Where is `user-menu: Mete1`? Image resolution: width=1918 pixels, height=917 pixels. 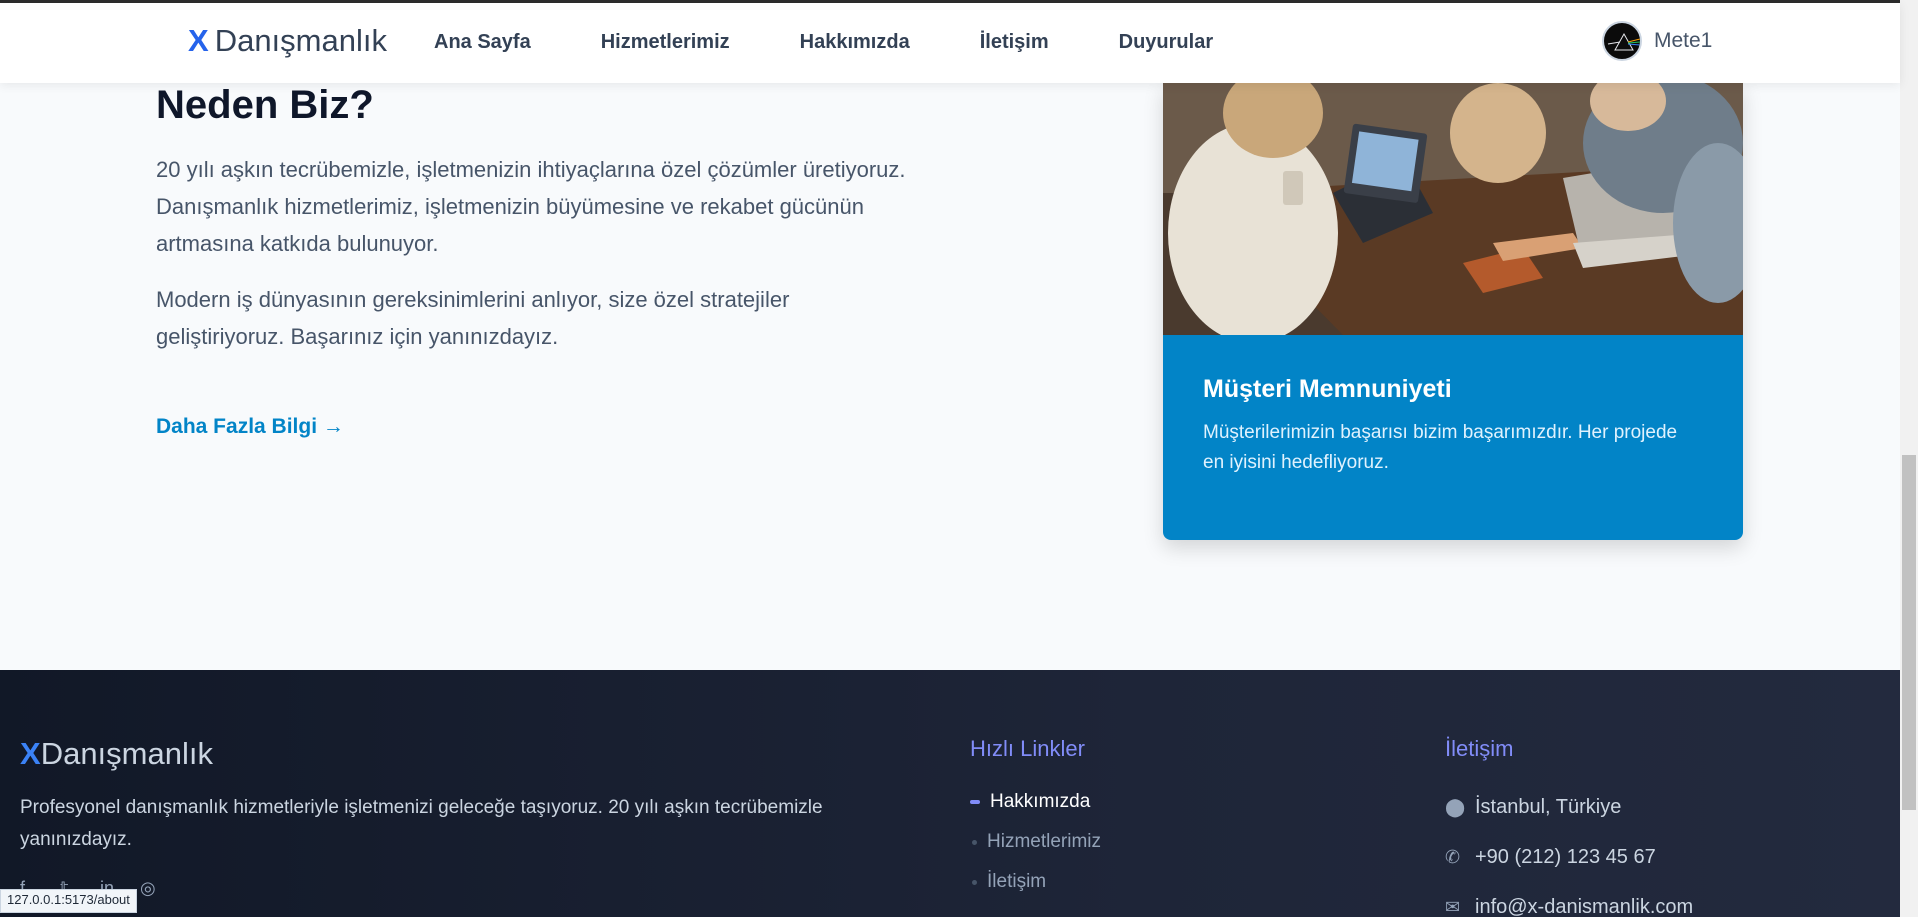
user-menu: Mete1 is located at coordinates (1657, 41).